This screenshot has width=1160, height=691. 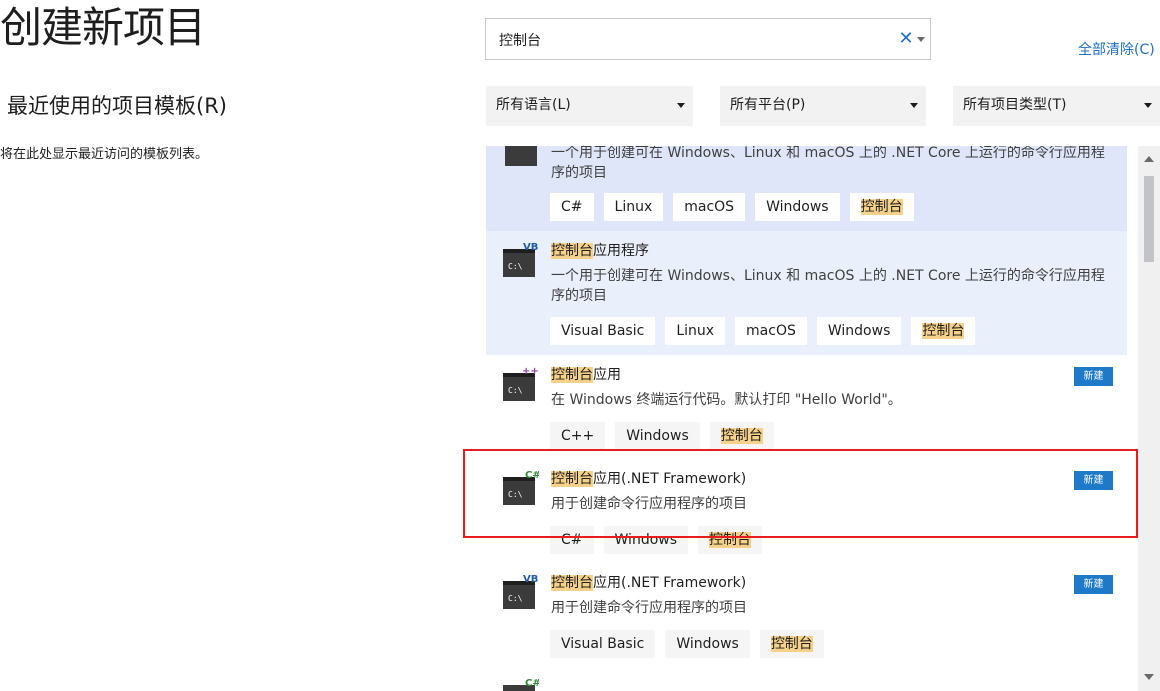 I want to click on clear-all-link: 全部清除(C), so click(x=1116, y=50).